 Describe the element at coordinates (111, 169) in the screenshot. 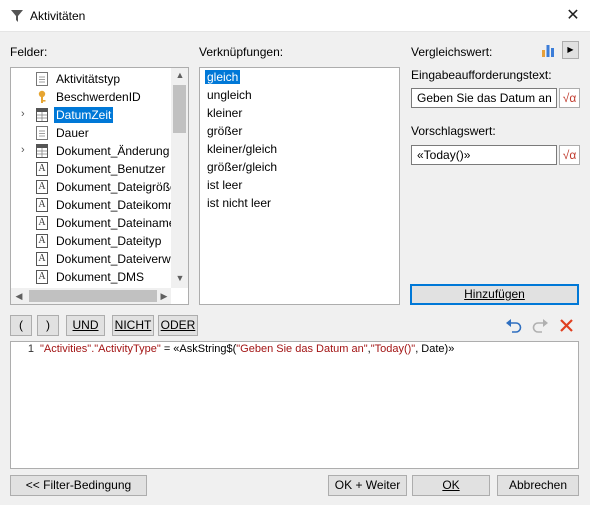

I see `tree-item-label: Dokument_Benutzer` at that location.